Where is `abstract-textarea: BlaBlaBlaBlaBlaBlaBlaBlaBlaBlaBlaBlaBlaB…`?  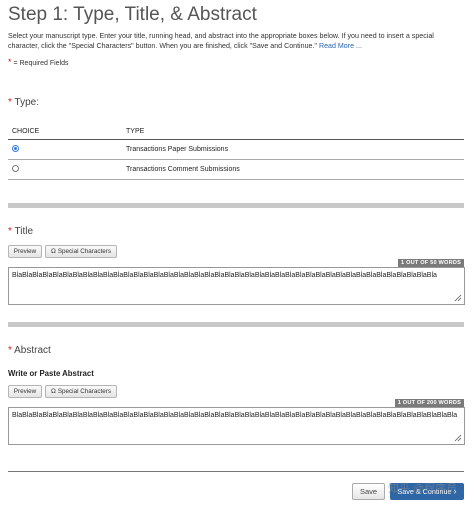 abstract-textarea: BlaBlaBlaBlaBlaBlaBlaBlaBlaBlaBlaBlaBlaB… is located at coordinates (236, 426).